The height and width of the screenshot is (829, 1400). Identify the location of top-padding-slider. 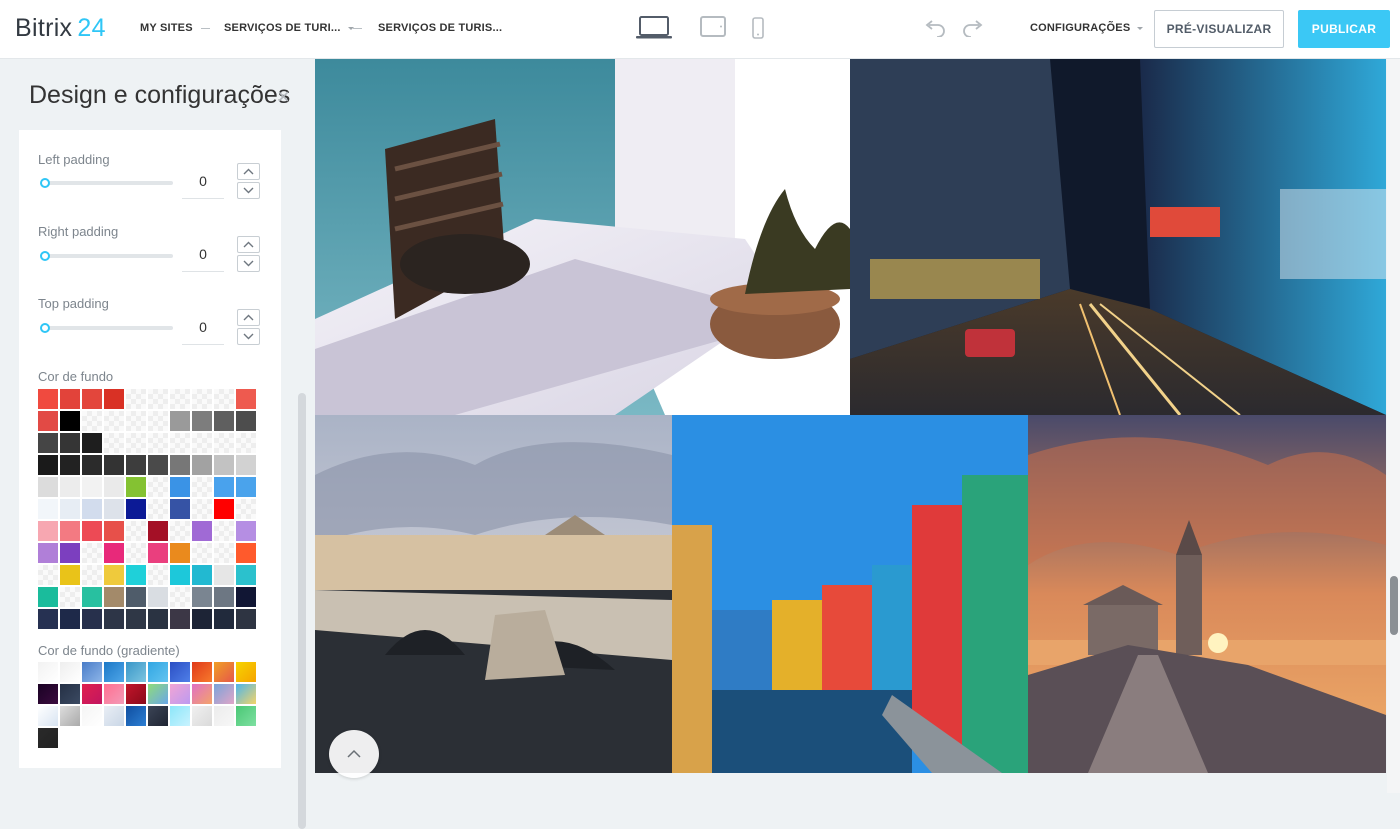
(106, 328).